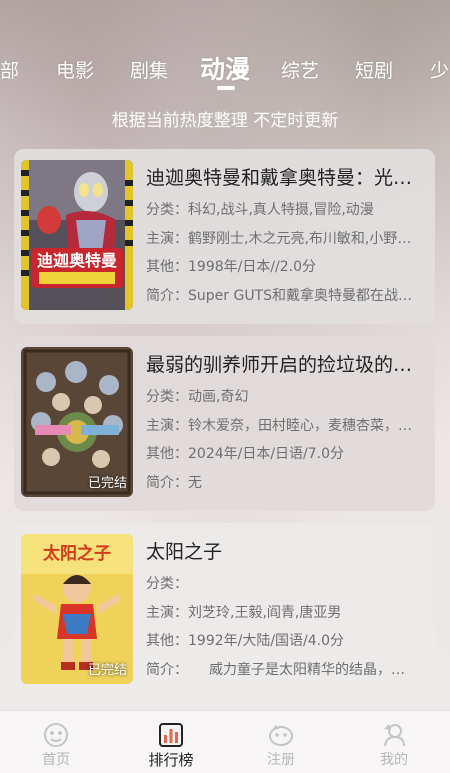  What do you see at coordinates (149, 69) in the screenshot?
I see `tab-series: 剧集` at bounding box center [149, 69].